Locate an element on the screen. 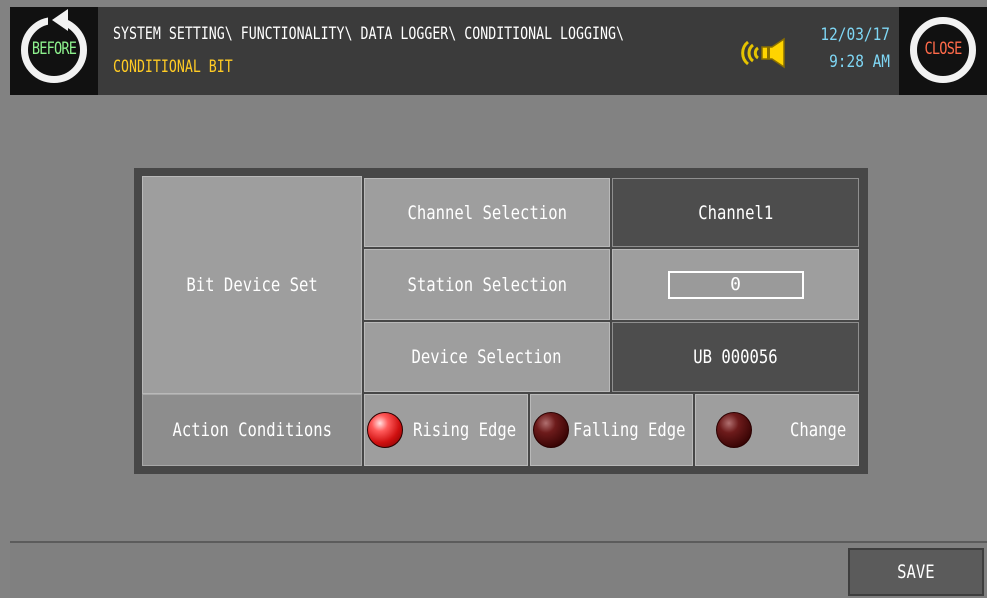  option-label: Falling Edge is located at coordinates (629, 430).